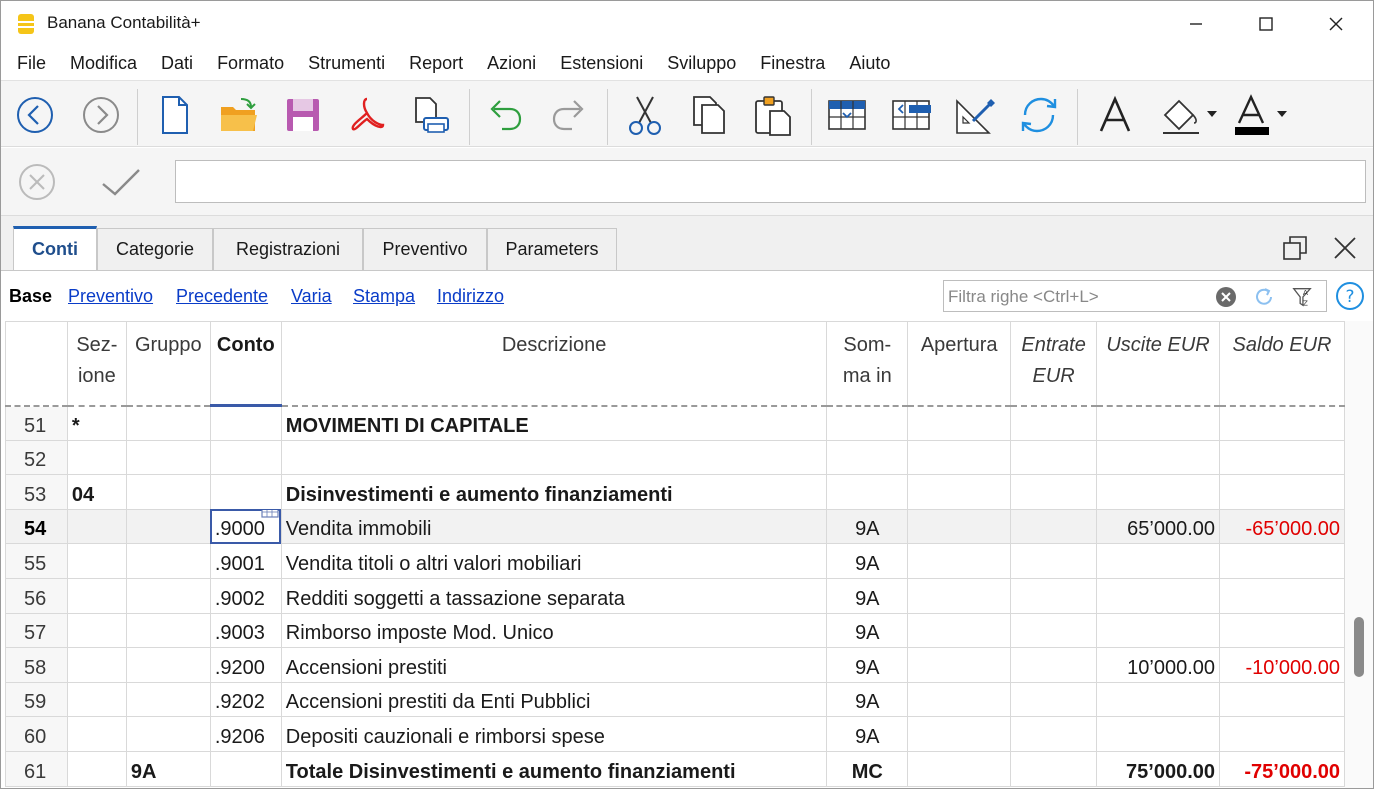  I want to click on header-gruppo: Gruppo, so click(168, 364).